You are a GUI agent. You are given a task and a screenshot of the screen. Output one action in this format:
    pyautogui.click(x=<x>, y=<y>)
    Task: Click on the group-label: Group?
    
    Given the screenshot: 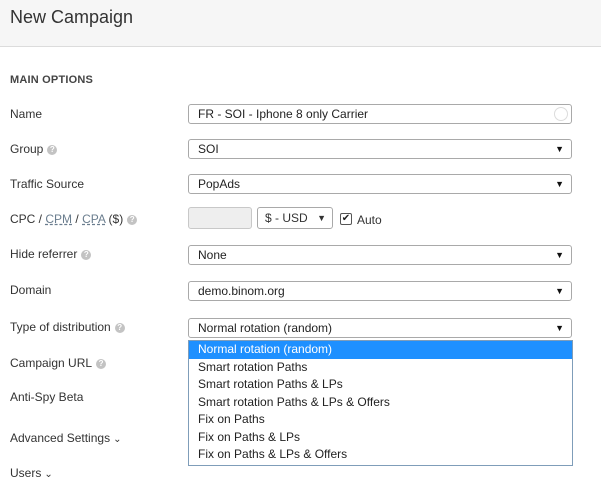 What is the action you would take?
    pyautogui.click(x=34, y=149)
    